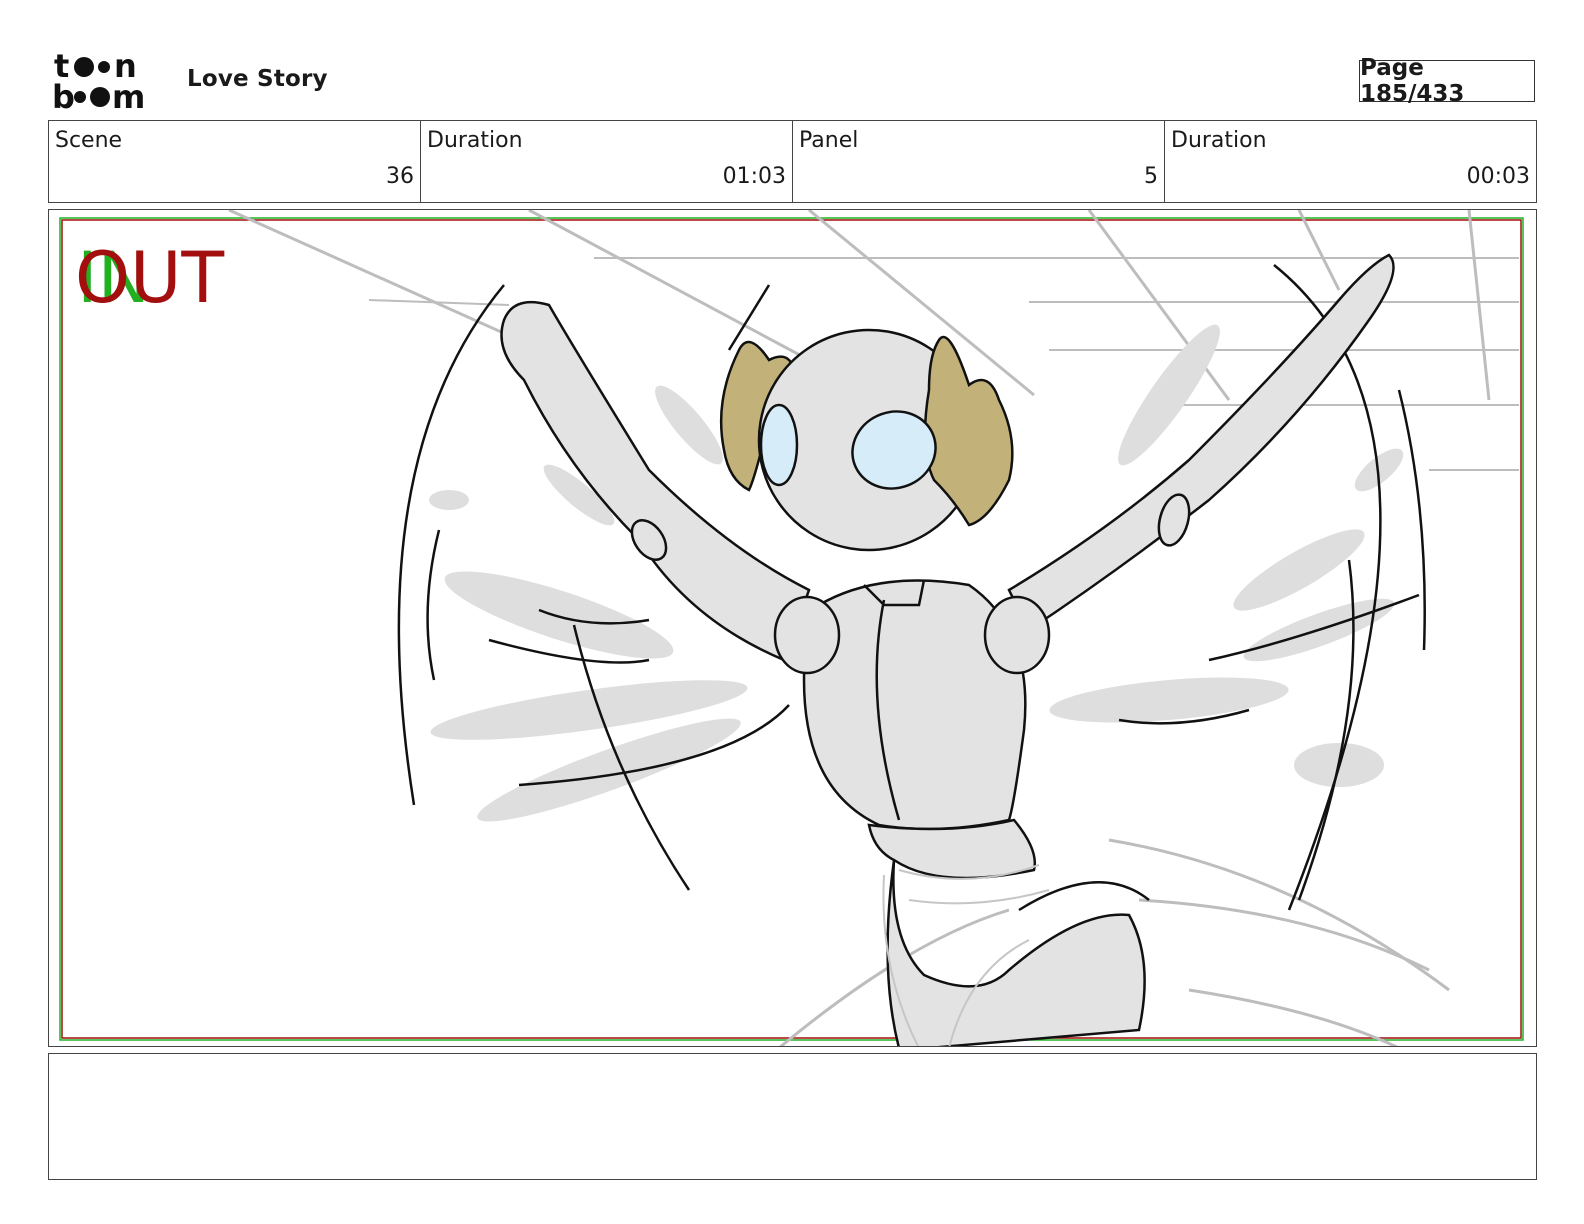 The width and height of the screenshot is (1584, 1224). What do you see at coordinates (979, 161) in the screenshot?
I see `panel-cell: Panel 5` at bounding box center [979, 161].